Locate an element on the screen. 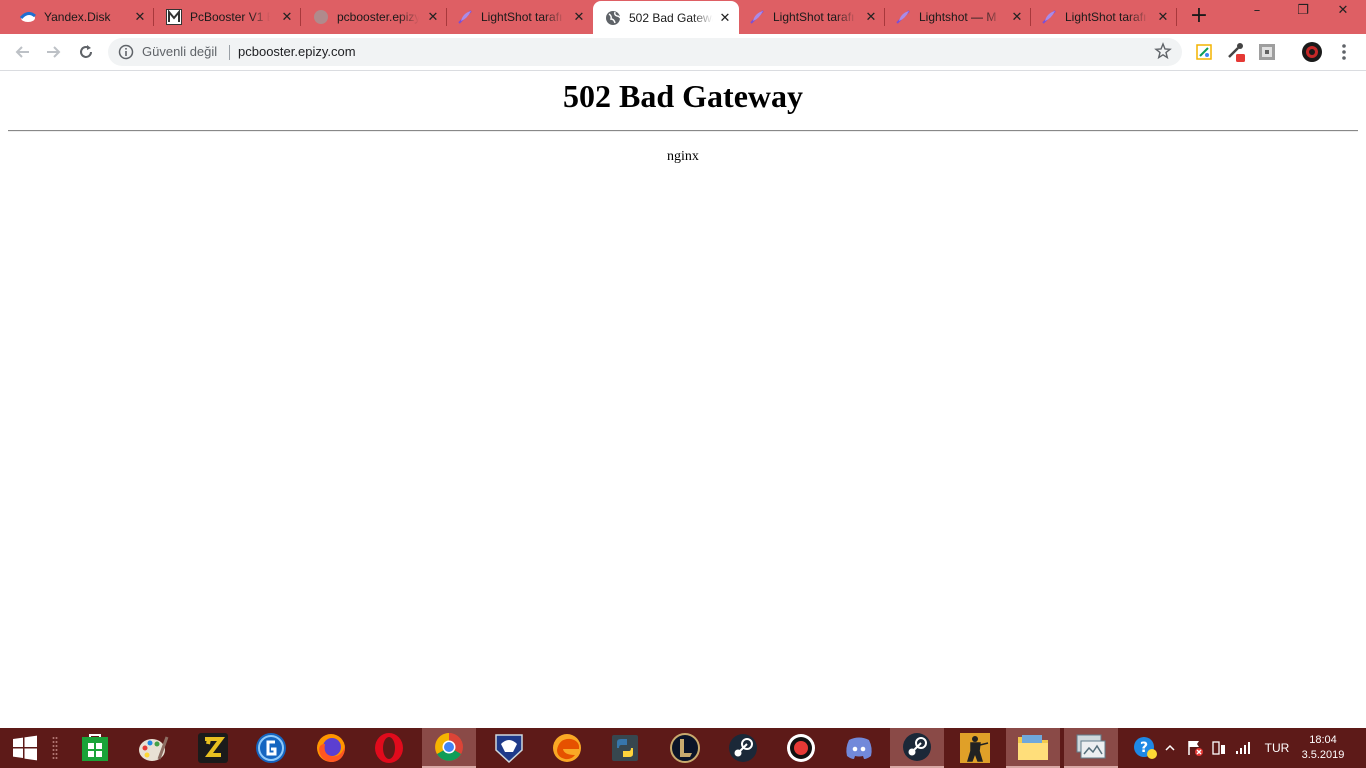 This screenshot has height=768, width=1366. tab-lightshot-2: LightShot tarafı ✕ is located at coordinates (812, 17).